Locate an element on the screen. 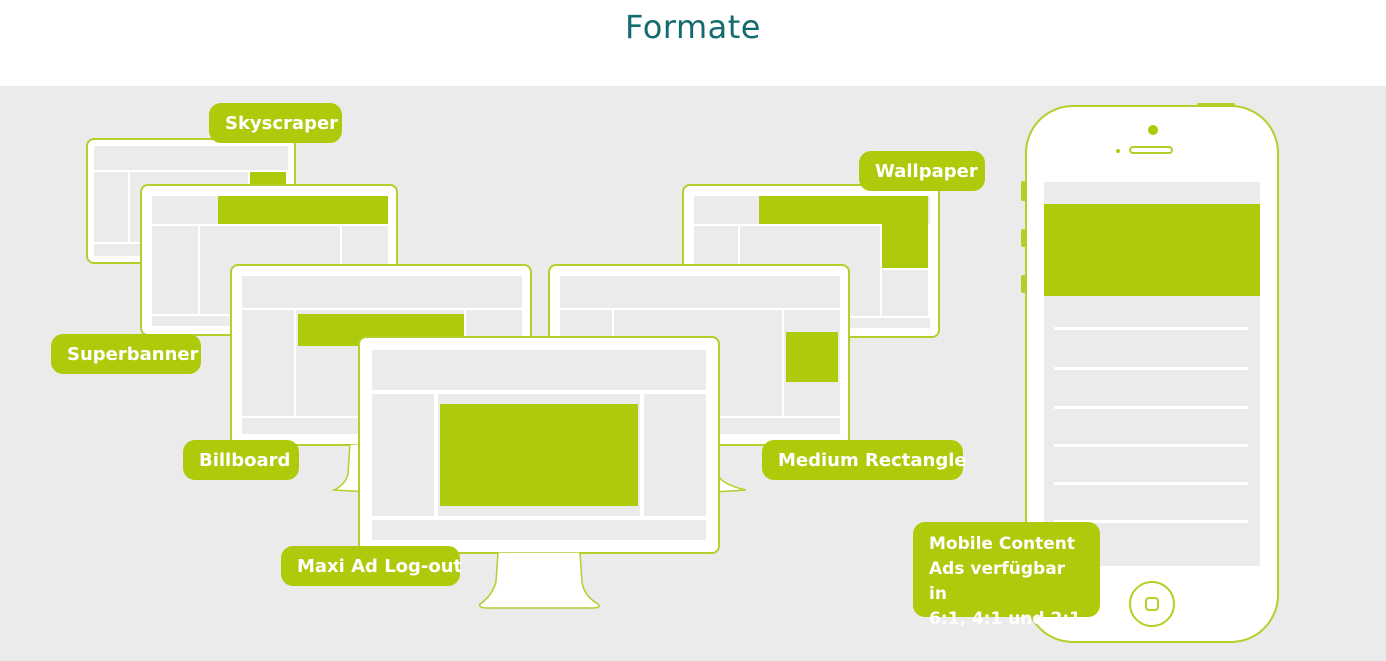 The image size is (1386, 661). medium-rectangle-ad is located at coordinates (812, 357).